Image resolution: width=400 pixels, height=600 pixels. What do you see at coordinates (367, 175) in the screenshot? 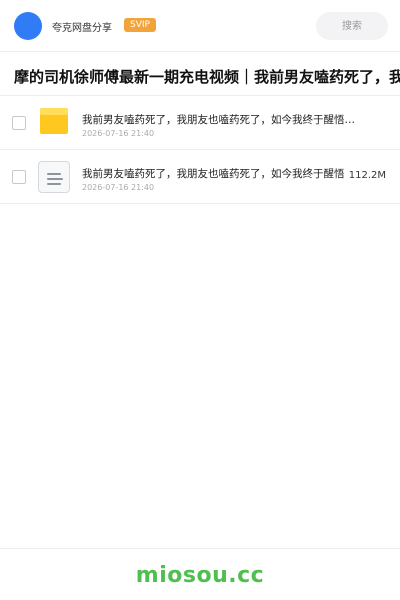
I see `file-size: 112.2M` at bounding box center [367, 175].